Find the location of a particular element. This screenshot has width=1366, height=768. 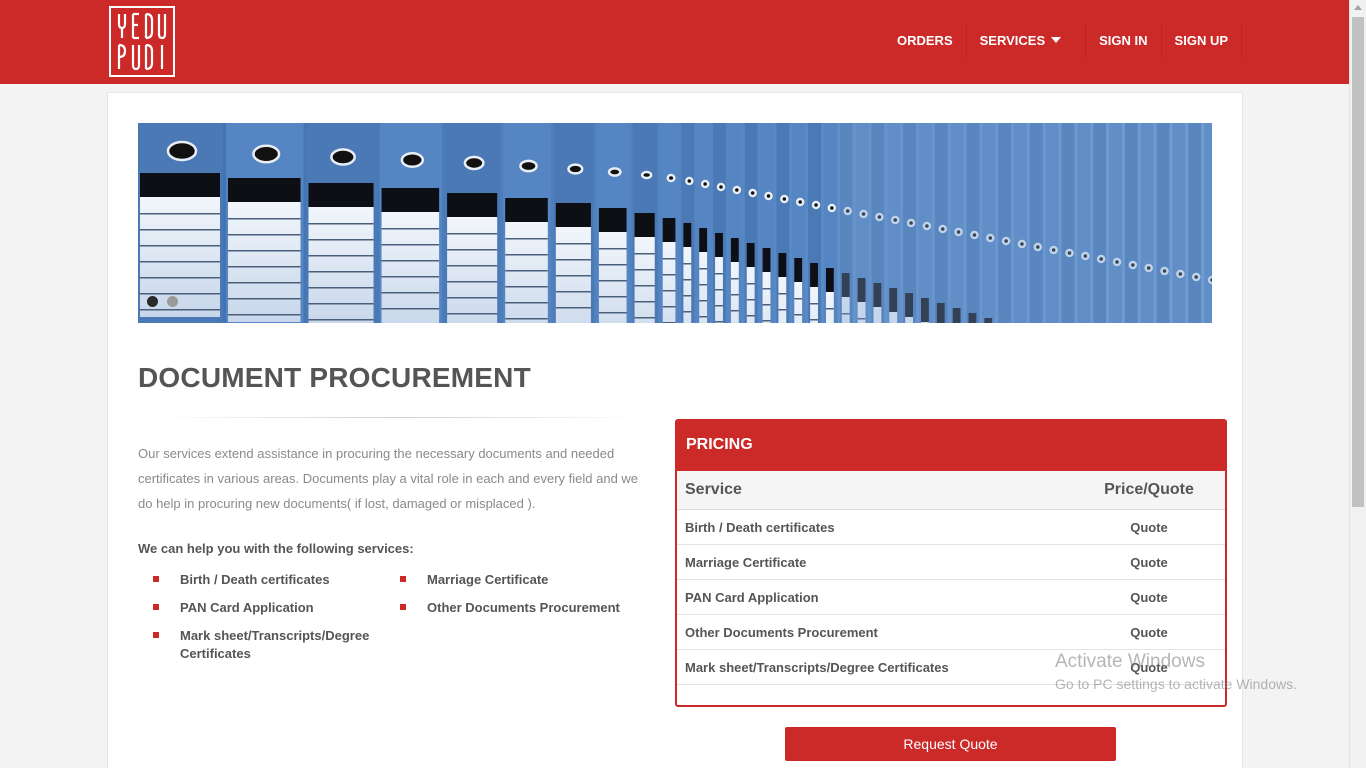

nav-orders-label: ORDERS is located at coordinates (925, 40).